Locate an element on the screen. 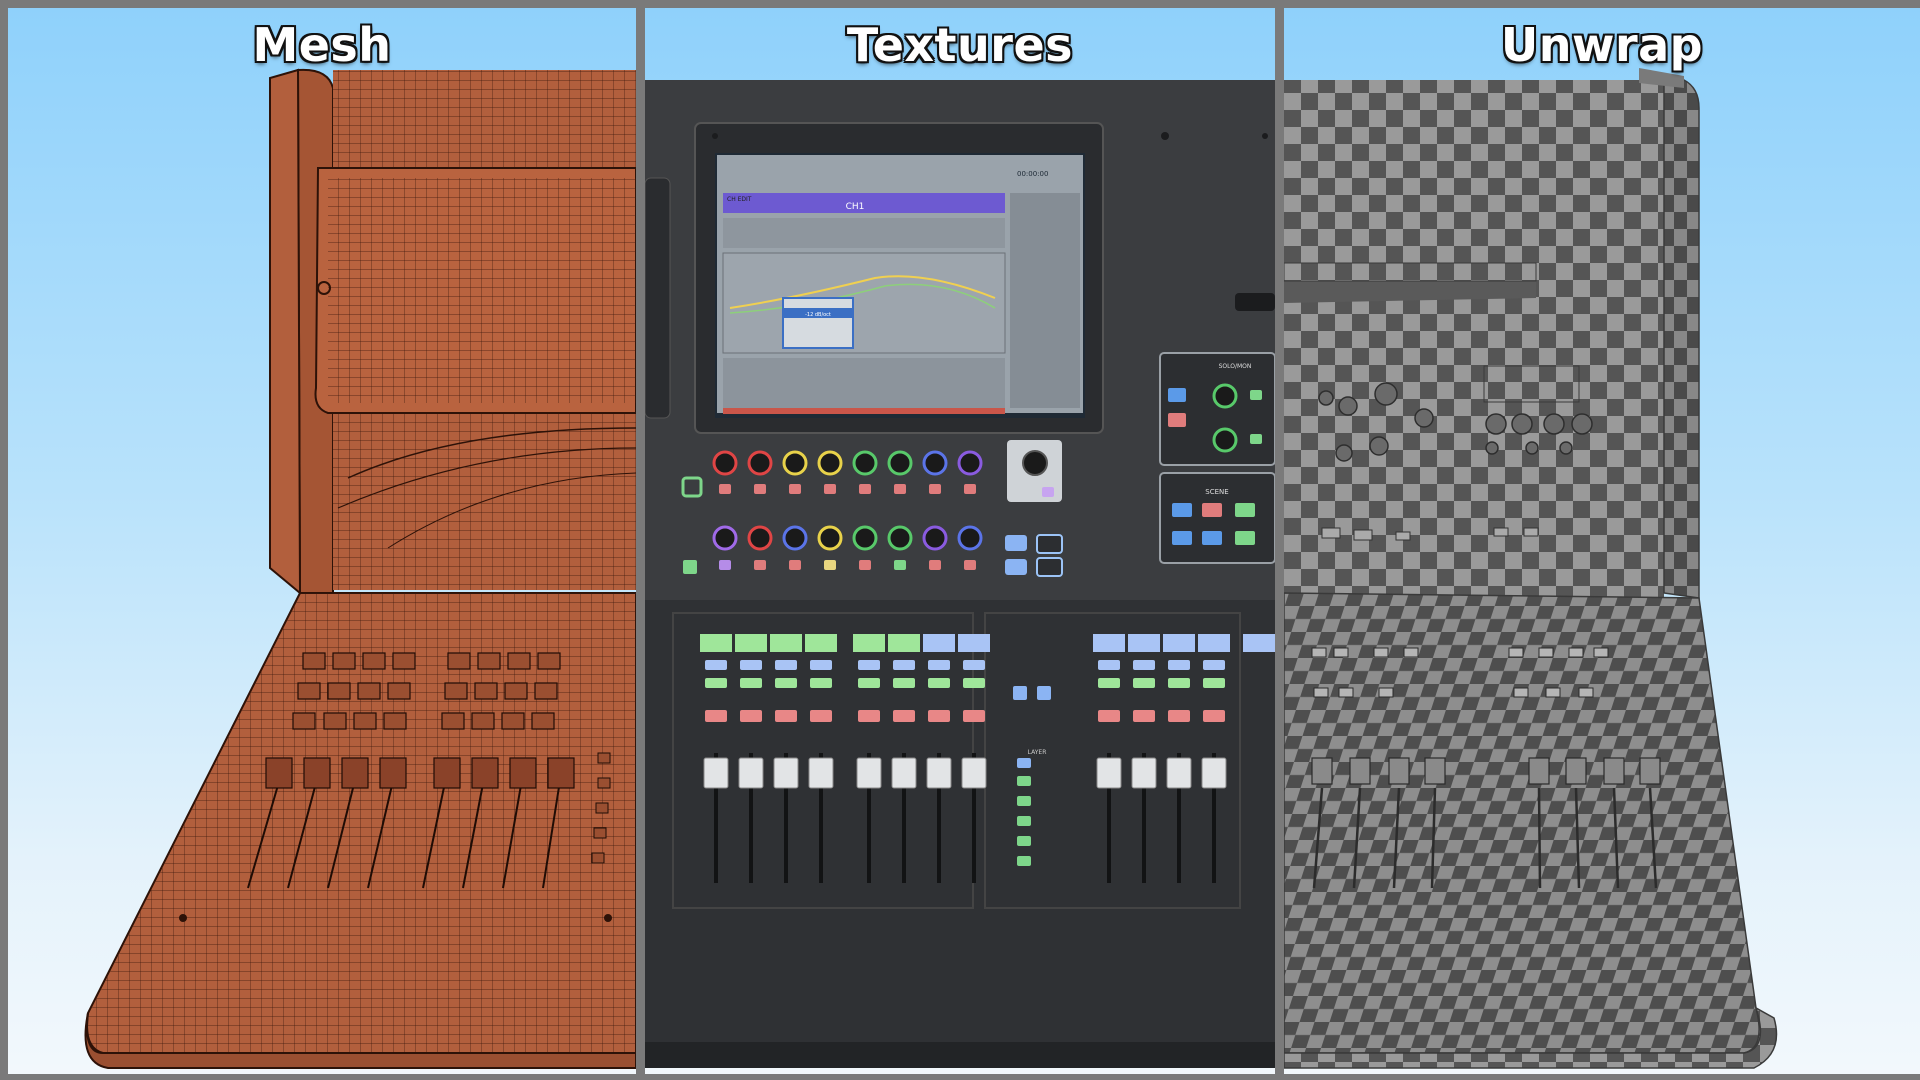 The image size is (1920, 1080). scene-title: SCENE is located at coordinates (1216, 492).